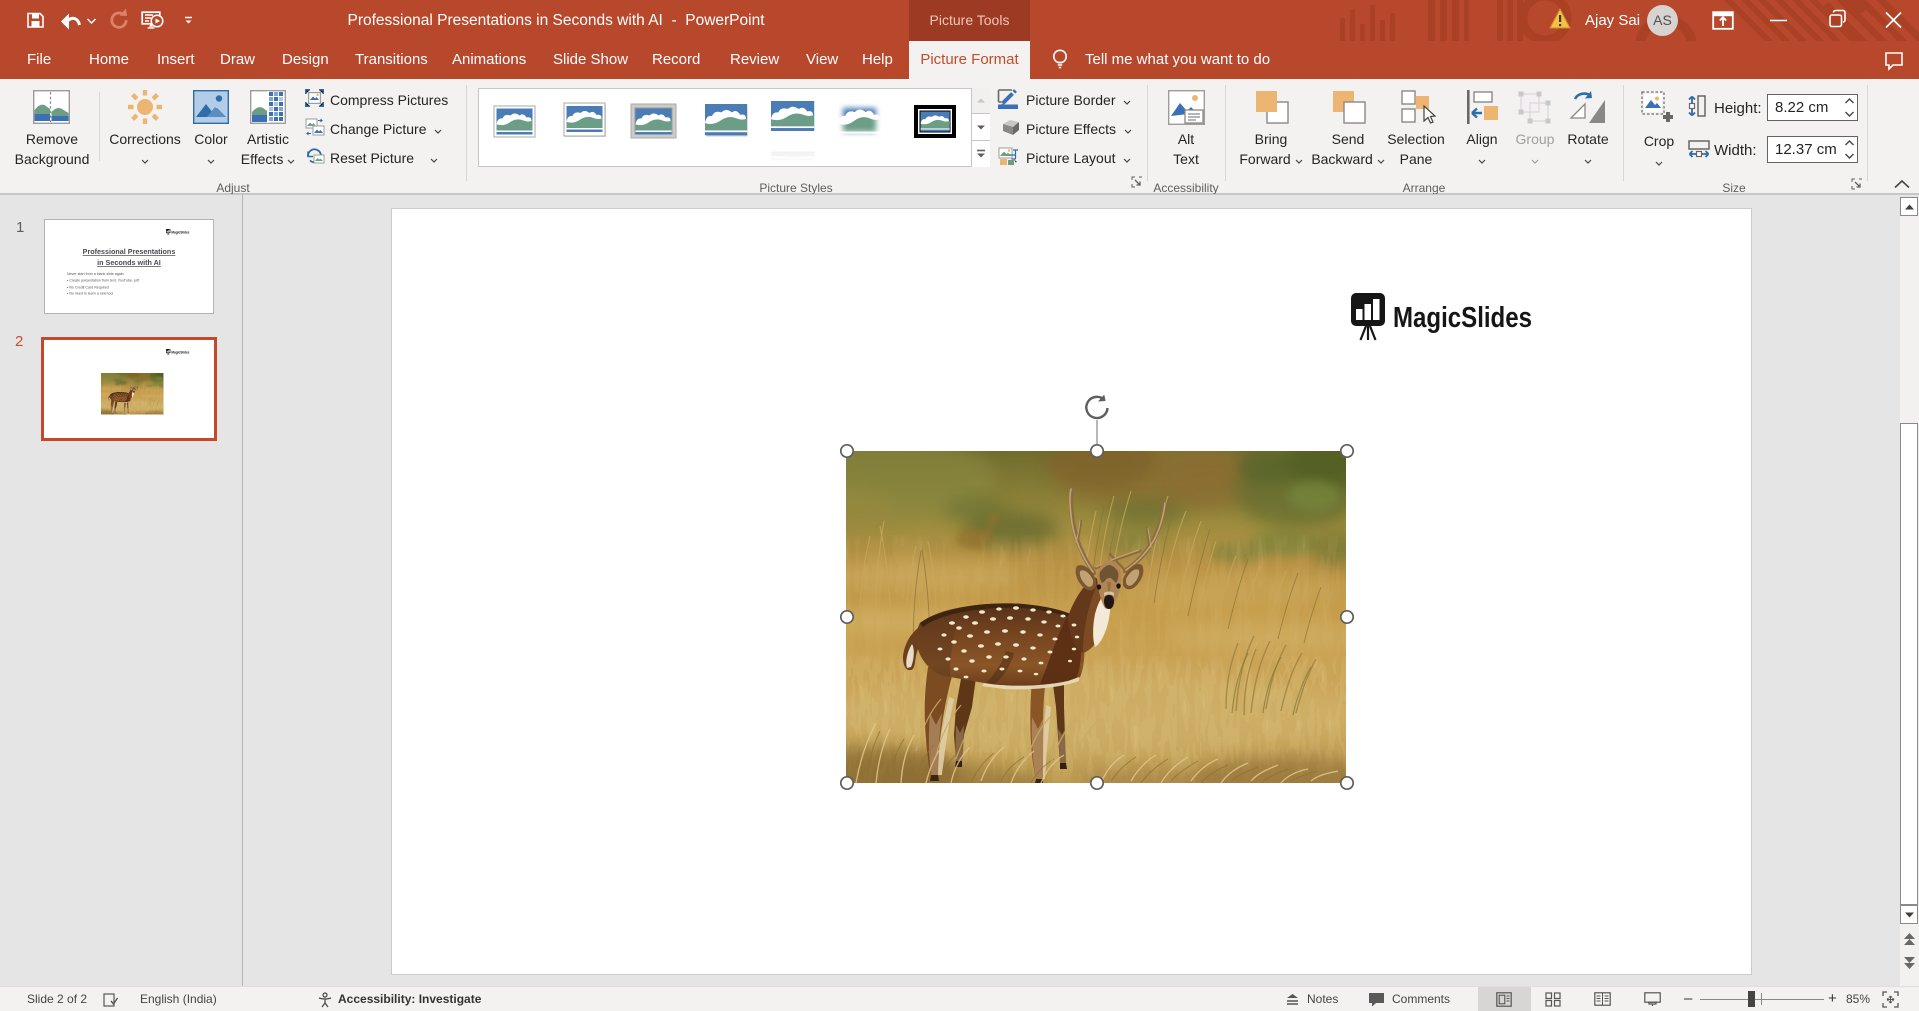  What do you see at coordinates (129, 262) in the screenshot?
I see `svg-text: in Seconds with AI` at bounding box center [129, 262].